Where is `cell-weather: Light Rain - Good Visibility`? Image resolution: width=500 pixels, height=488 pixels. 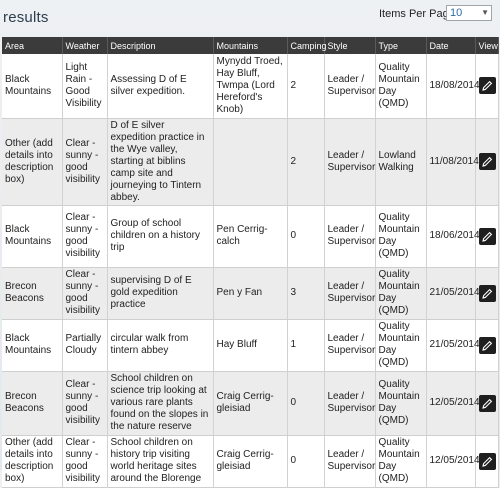 cell-weather: Light Rain - Good Visibility is located at coordinates (85, 86).